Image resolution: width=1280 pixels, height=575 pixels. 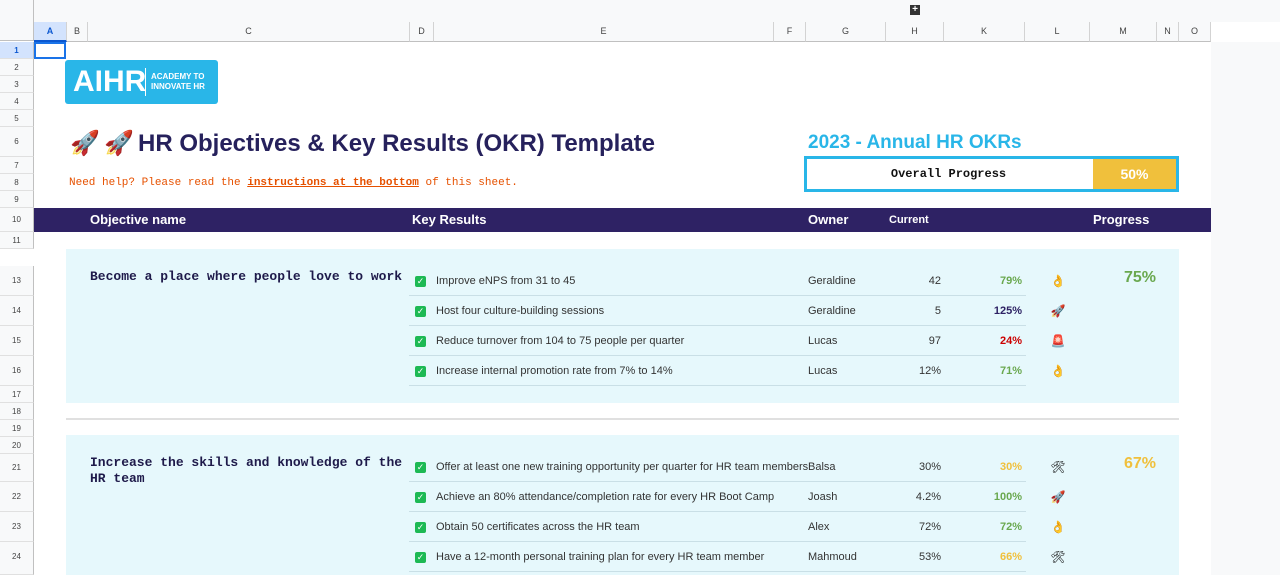 What do you see at coordinates (17, 142) in the screenshot?
I see `row-header: 6` at bounding box center [17, 142].